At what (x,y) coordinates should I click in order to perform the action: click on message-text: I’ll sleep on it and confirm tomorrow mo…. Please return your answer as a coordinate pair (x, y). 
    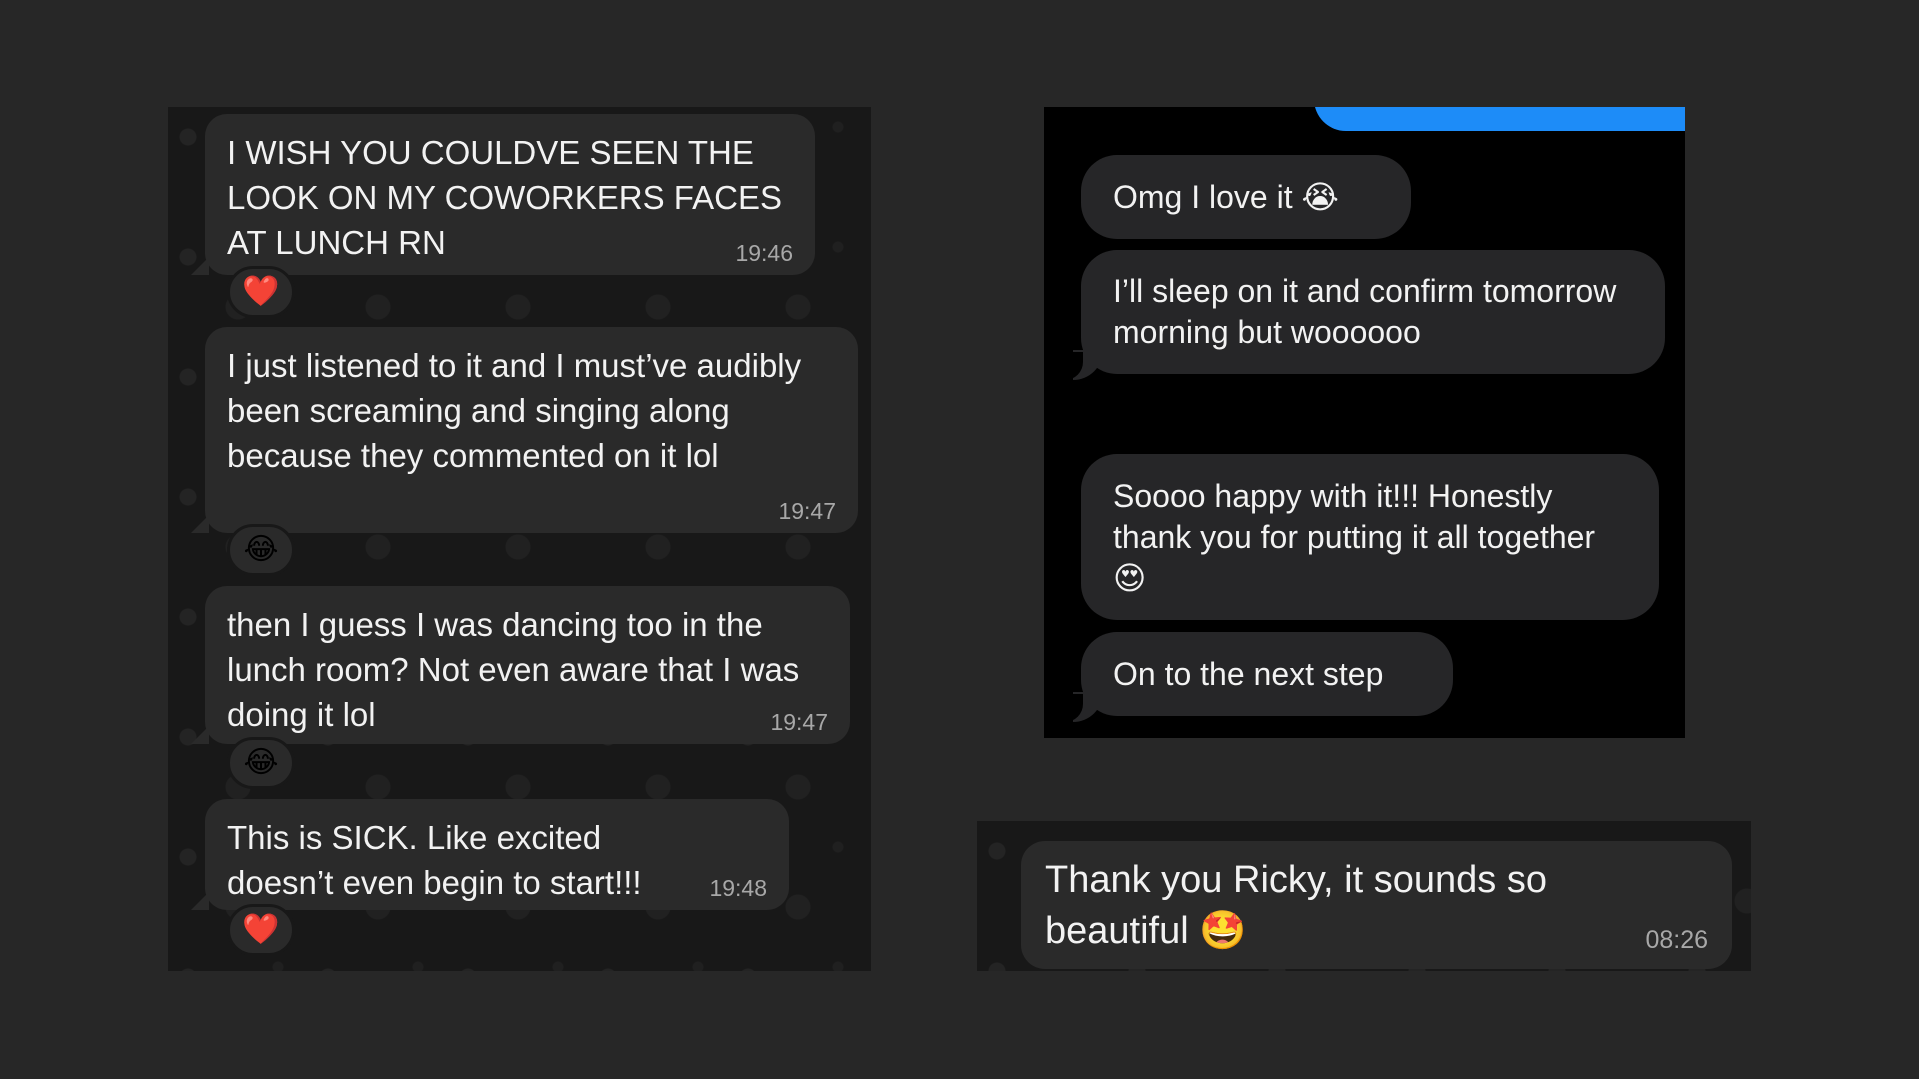
    Looking at the image, I should click on (1365, 311).